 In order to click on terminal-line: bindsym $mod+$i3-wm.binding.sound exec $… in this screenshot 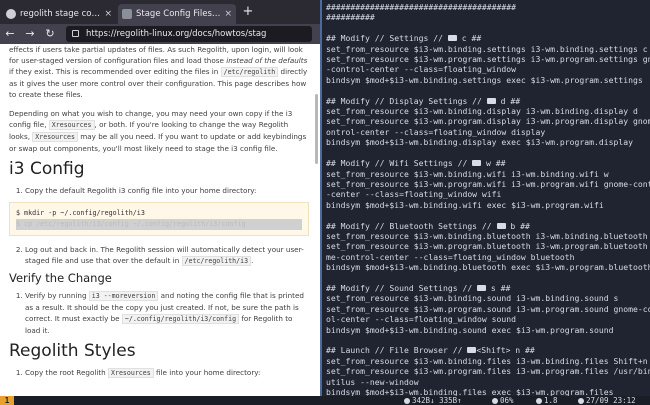, I will do `click(470, 329)`.